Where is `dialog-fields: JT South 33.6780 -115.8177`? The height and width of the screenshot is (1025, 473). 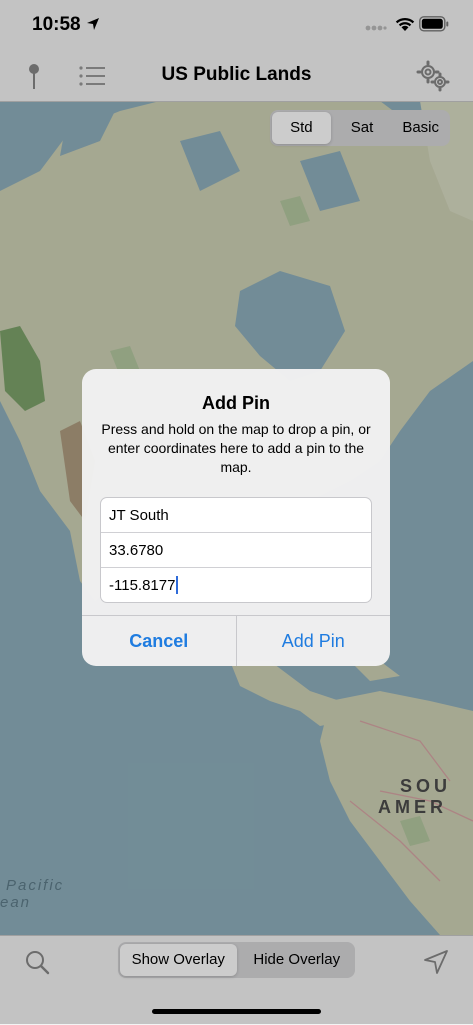
dialog-fields: JT South 33.6780 -115.8177 is located at coordinates (236, 550).